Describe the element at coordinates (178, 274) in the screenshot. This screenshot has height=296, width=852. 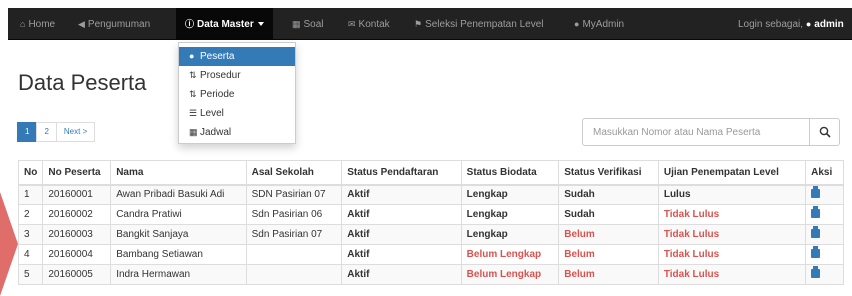
I see `cell-nama: Indra Hermawan` at that location.